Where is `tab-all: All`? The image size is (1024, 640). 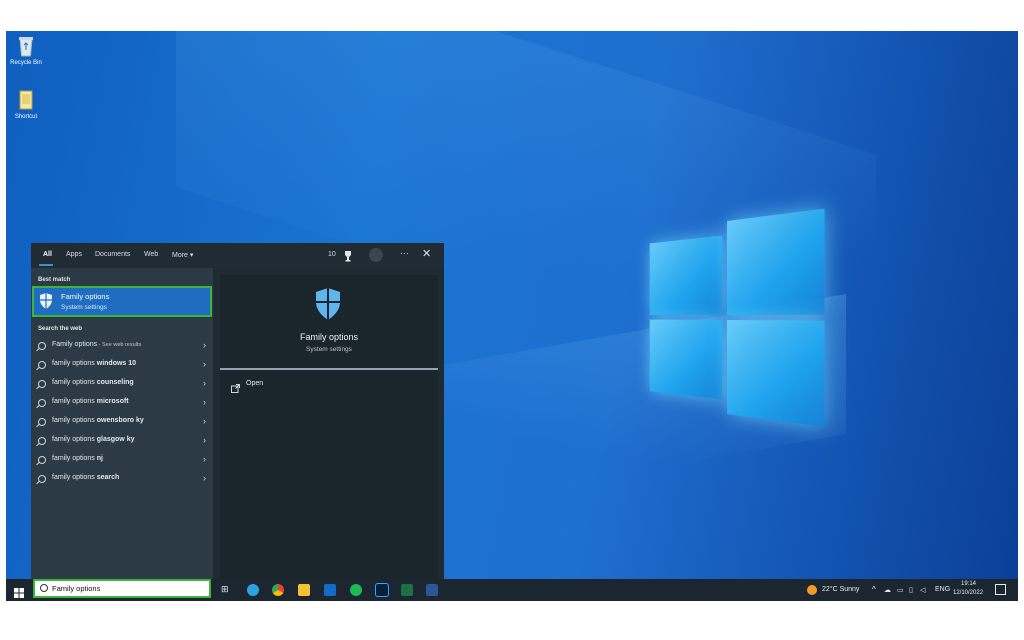
tab-all: All is located at coordinates (47, 254).